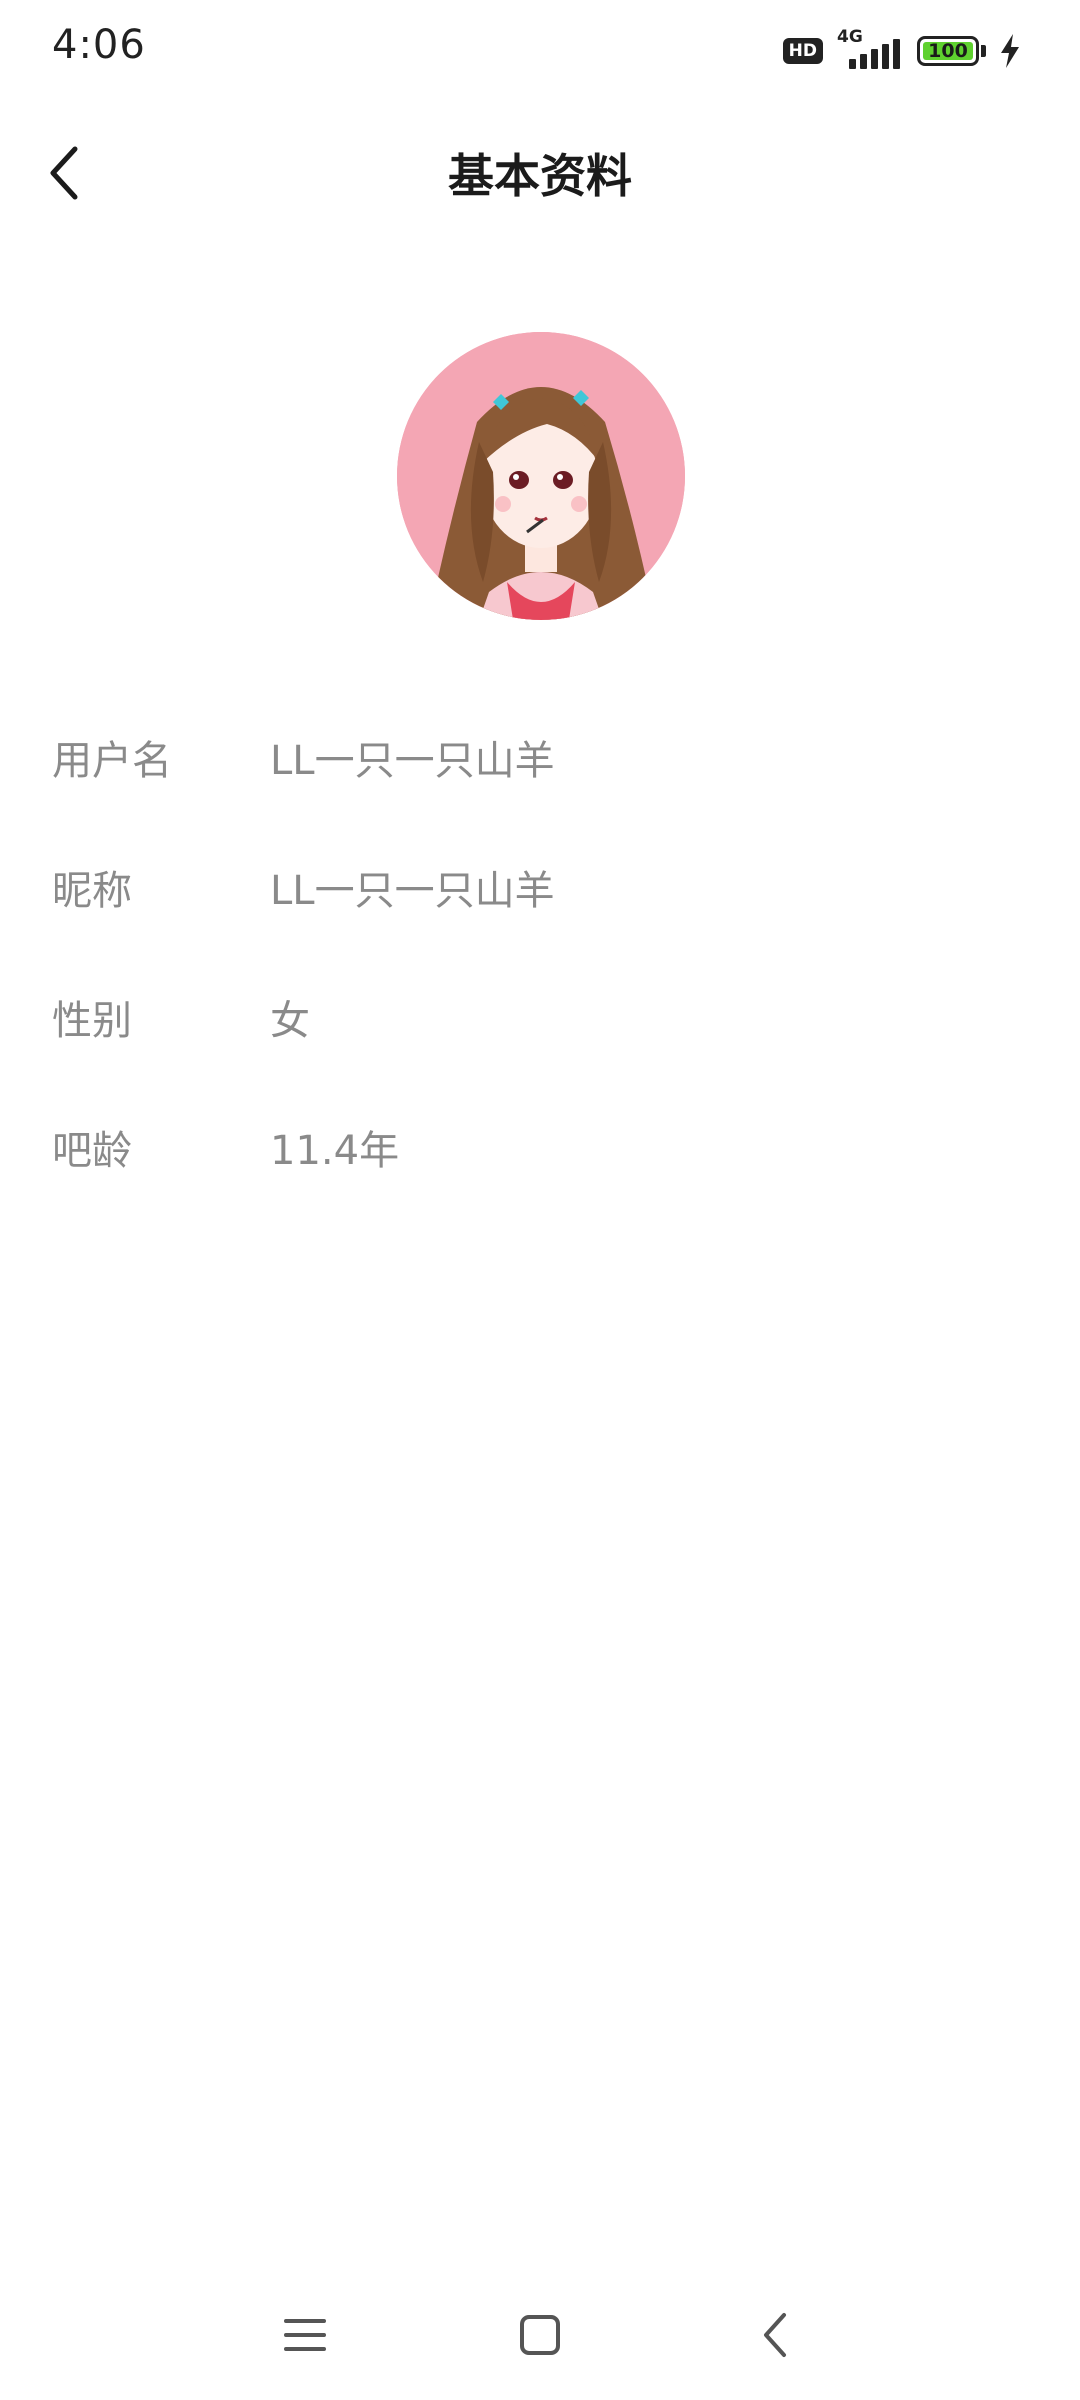  I want to click on gender-value: 女, so click(290, 1021).